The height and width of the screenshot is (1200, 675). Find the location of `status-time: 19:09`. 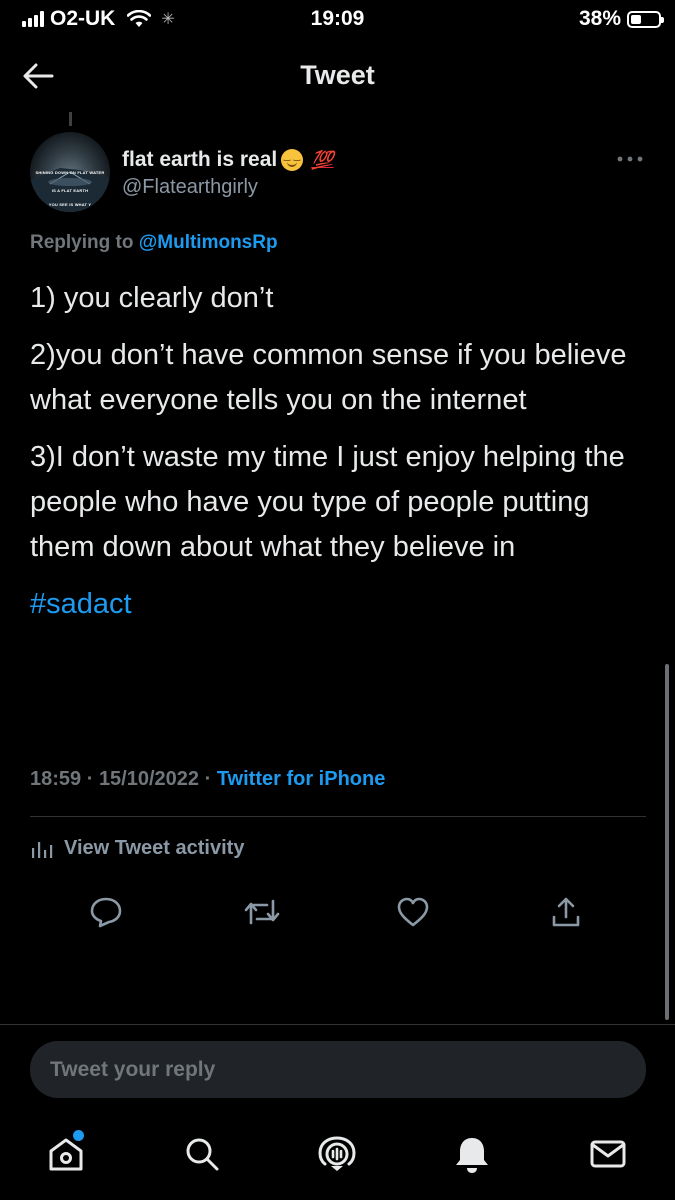

status-time: 19:09 is located at coordinates (337, 18).